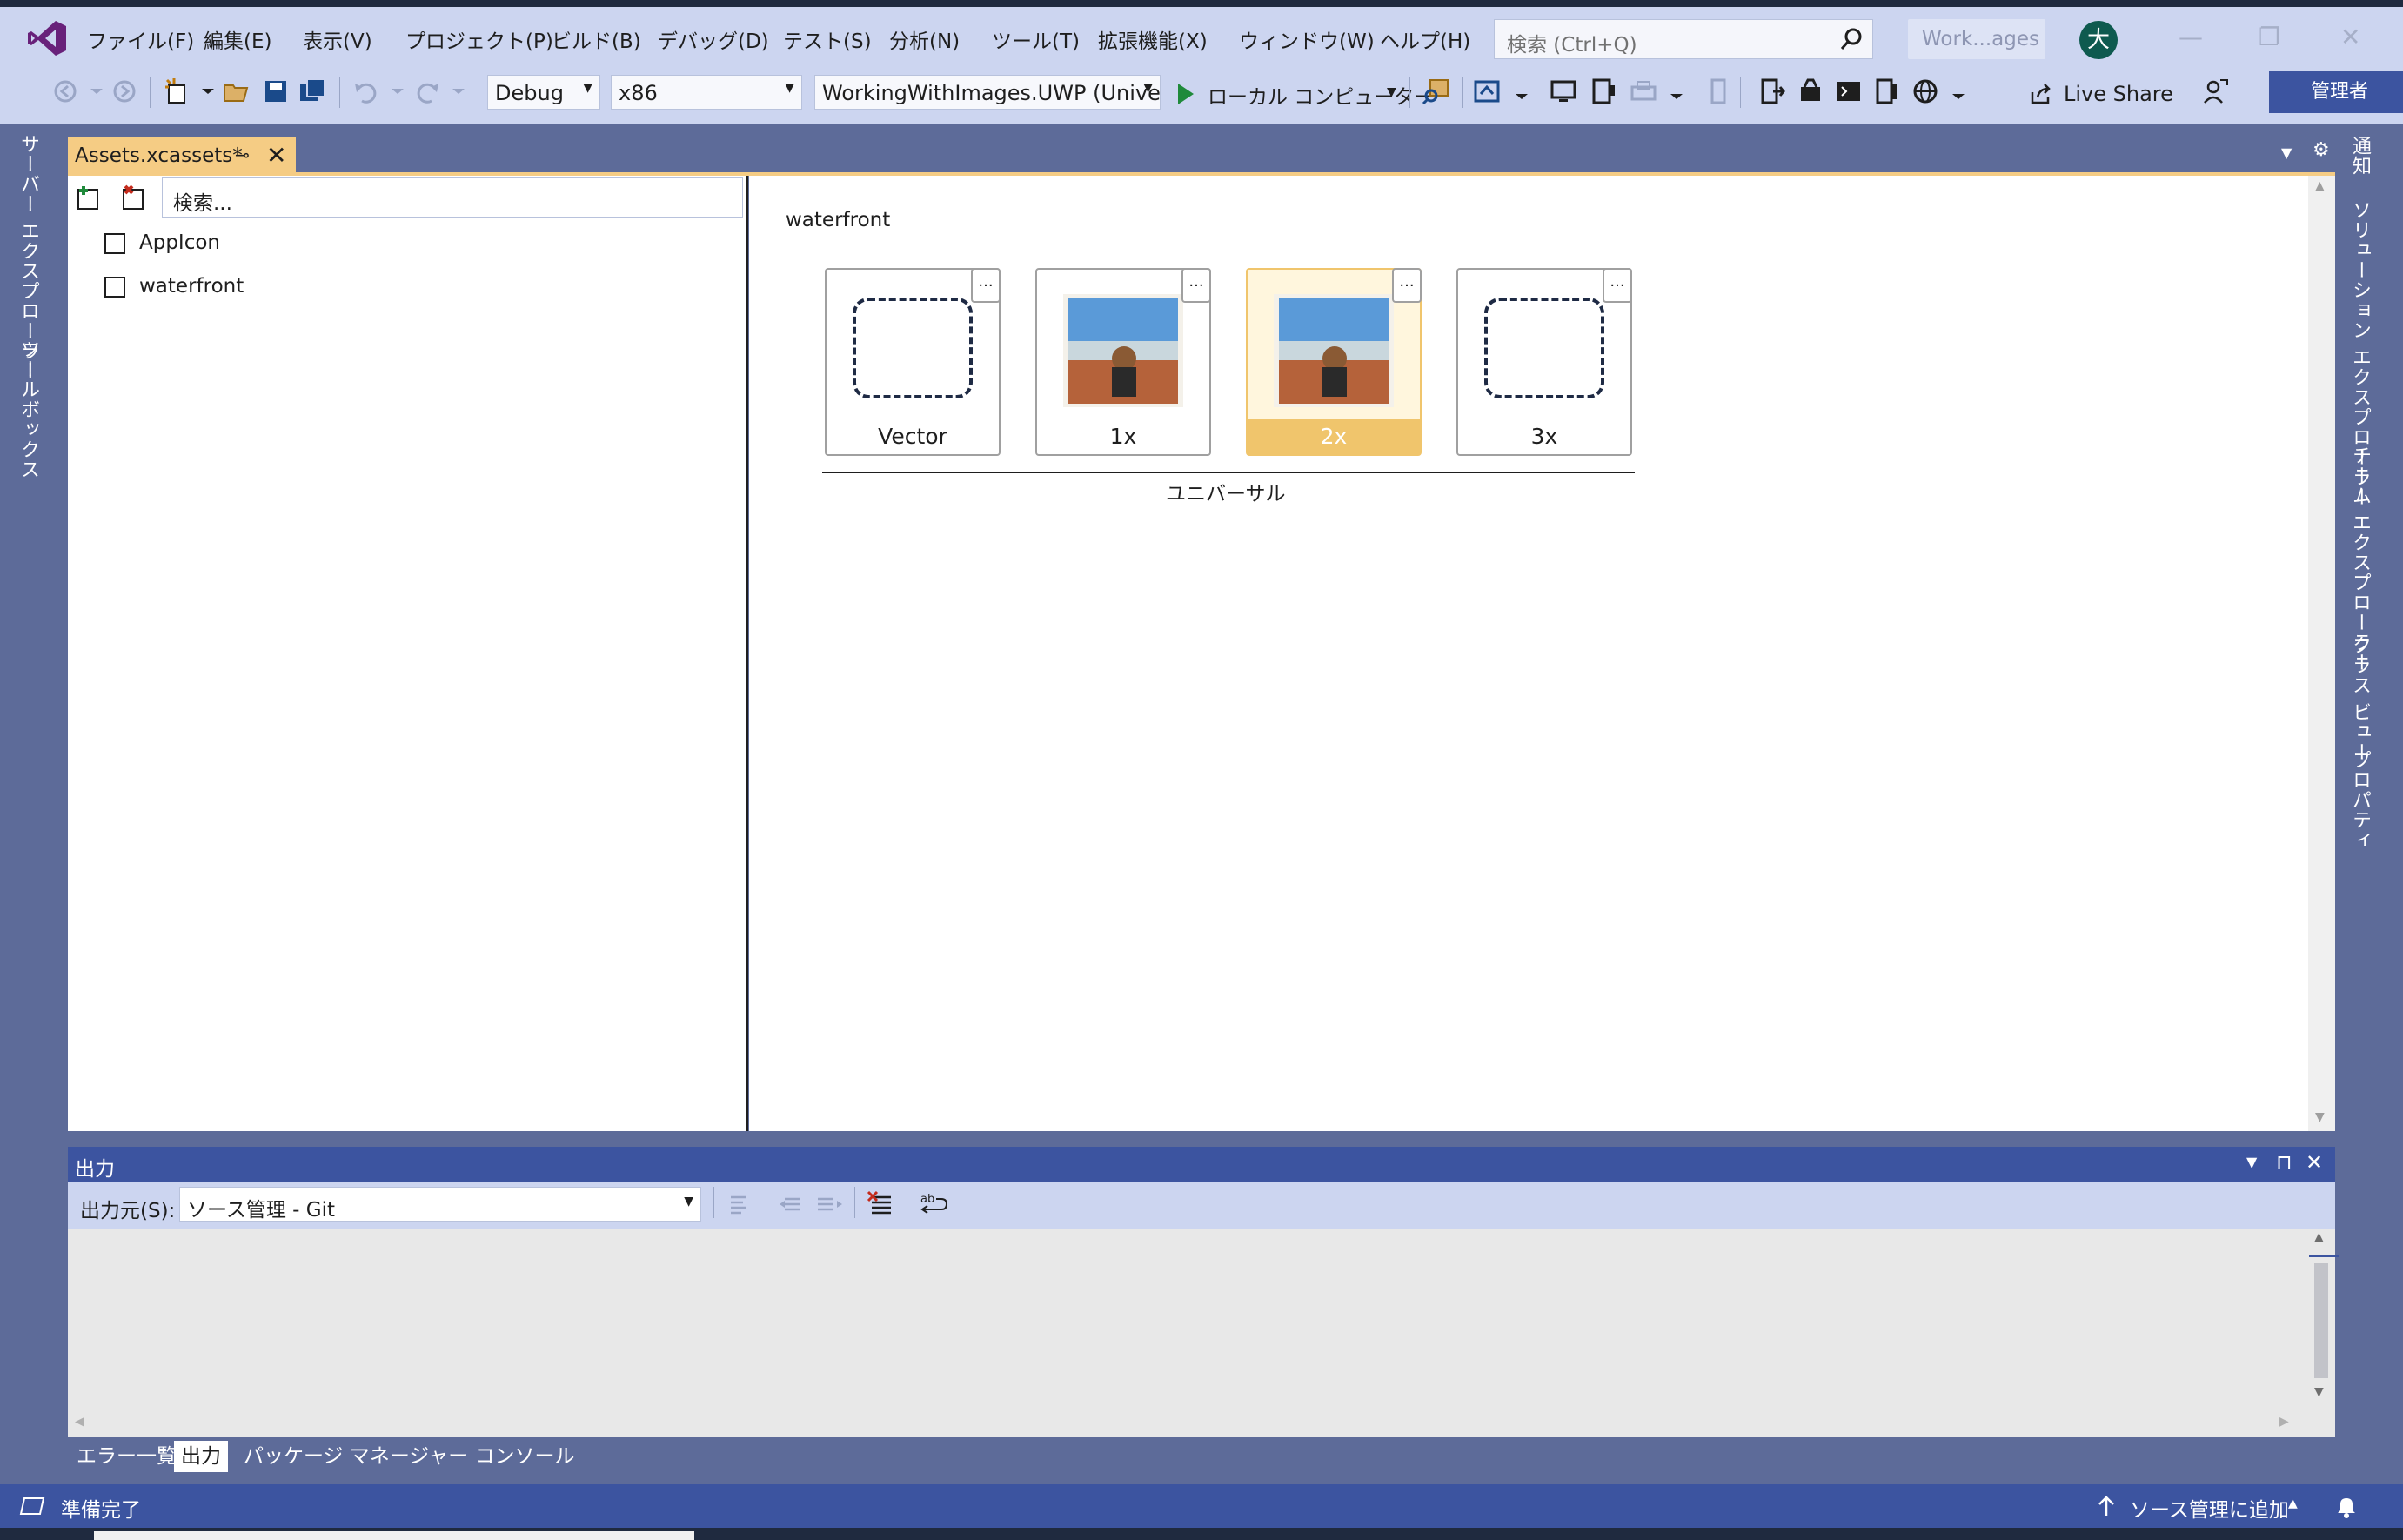 The height and width of the screenshot is (1540, 2403). What do you see at coordinates (2284, 1162) in the screenshot?
I see `pin-icon: ⊓` at bounding box center [2284, 1162].